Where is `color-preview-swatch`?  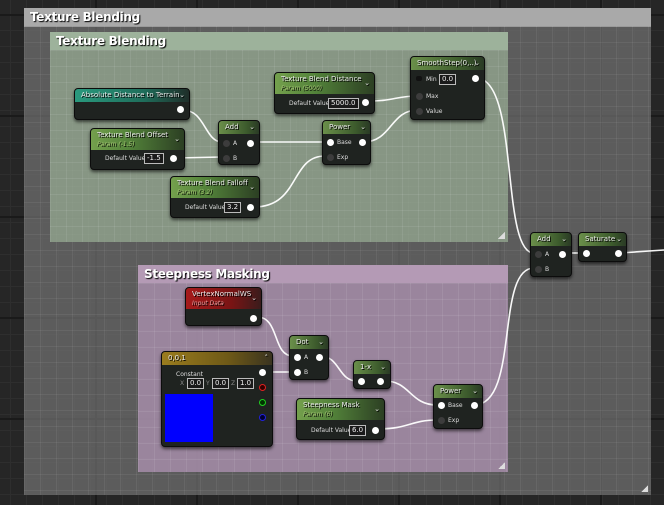
color-preview-swatch is located at coordinates (189, 418).